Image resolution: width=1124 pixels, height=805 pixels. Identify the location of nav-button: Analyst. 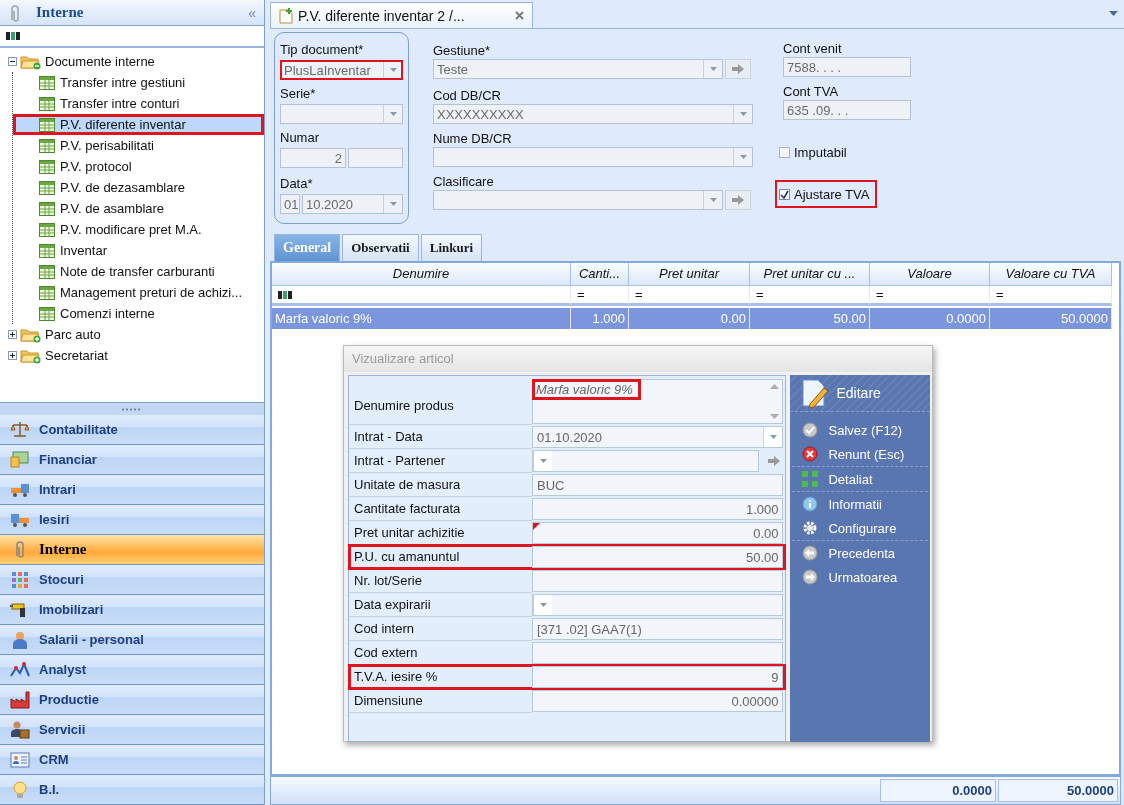
(132, 670).